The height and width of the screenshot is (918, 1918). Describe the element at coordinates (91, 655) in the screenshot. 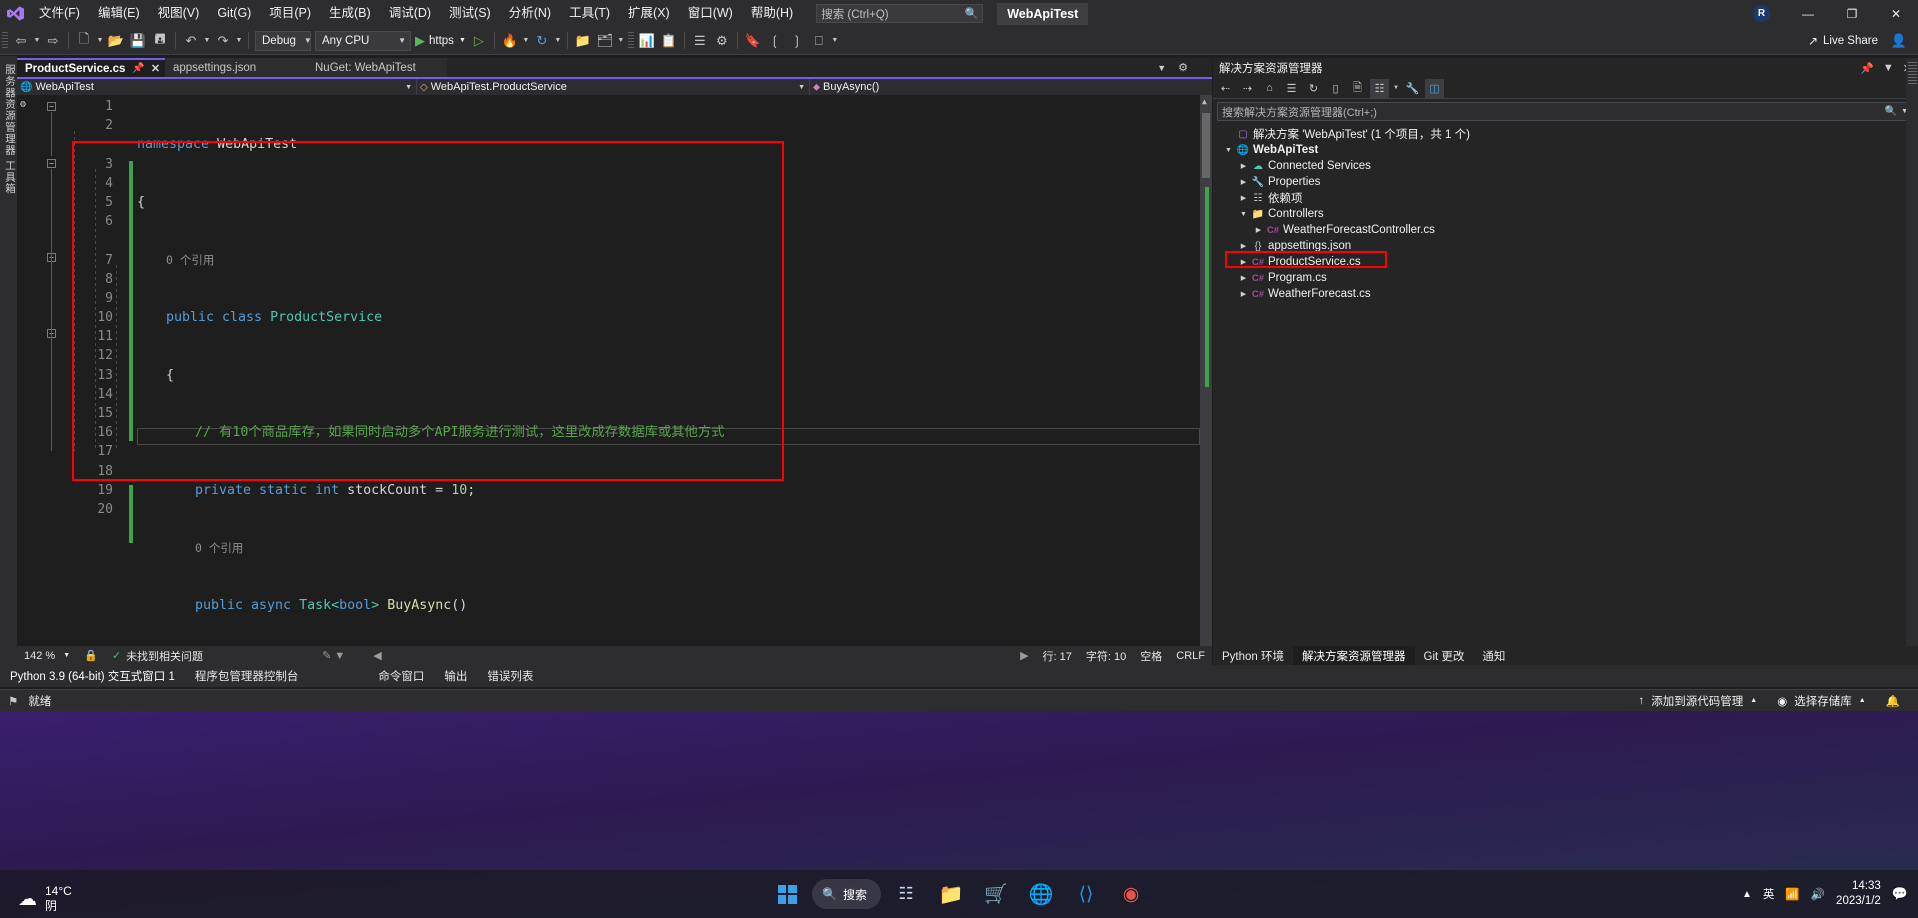

I see `refresh-suggestions-icon: 🔒` at that location.